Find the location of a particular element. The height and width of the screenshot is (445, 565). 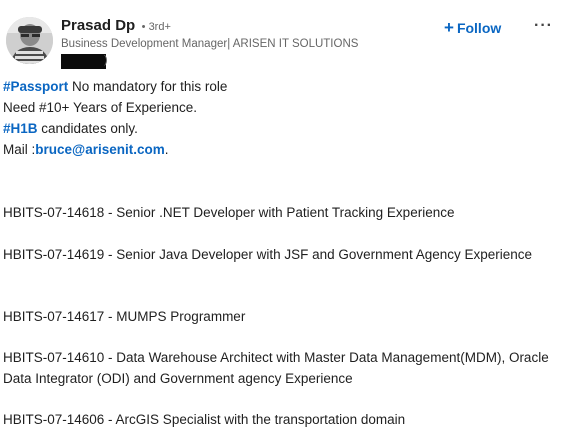

author-name-row: Prasad Dp • 3rd+ is located at coordinates (116, 26).